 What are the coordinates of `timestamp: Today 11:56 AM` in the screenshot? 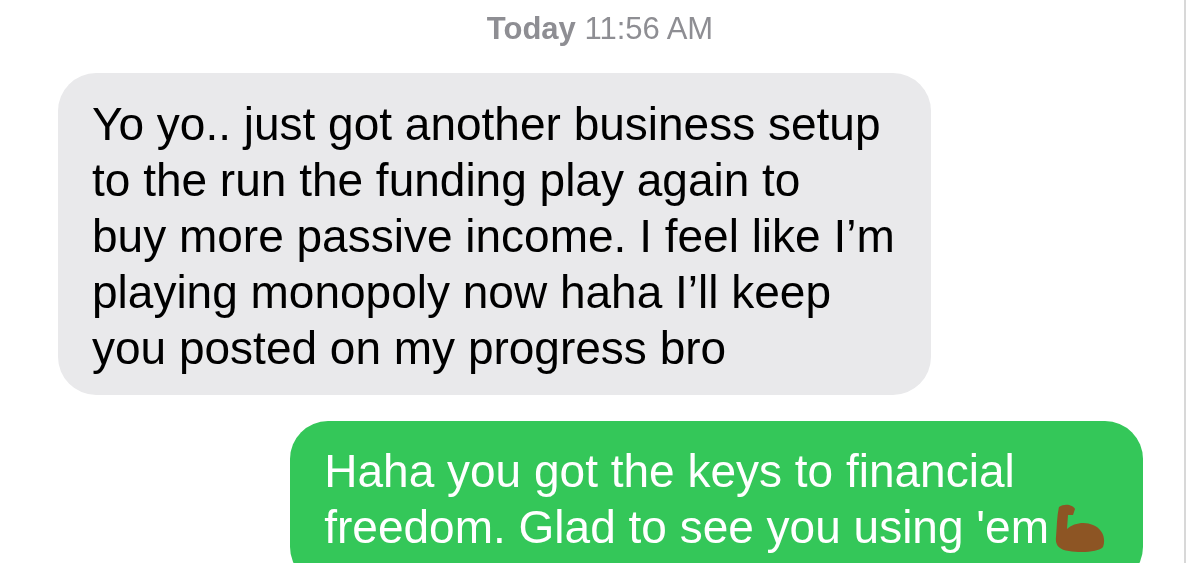 It's located at (600, 28).